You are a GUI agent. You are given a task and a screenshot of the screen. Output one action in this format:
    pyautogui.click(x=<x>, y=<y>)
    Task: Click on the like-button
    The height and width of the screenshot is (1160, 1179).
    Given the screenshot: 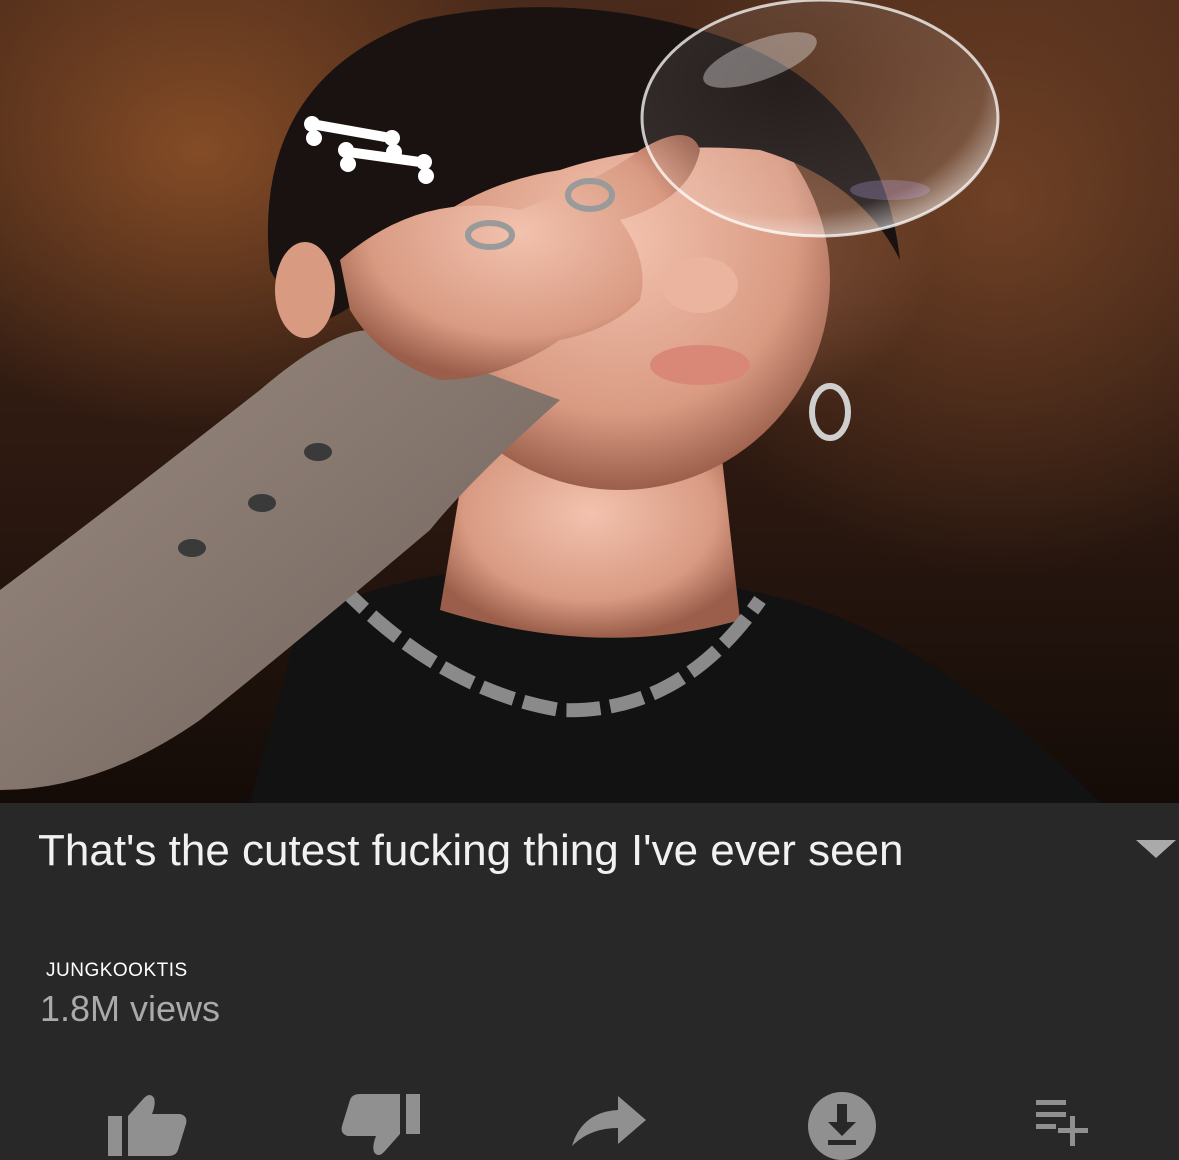 What is the action you would take?
    pyautogui.click(x=145, y=1125)
    